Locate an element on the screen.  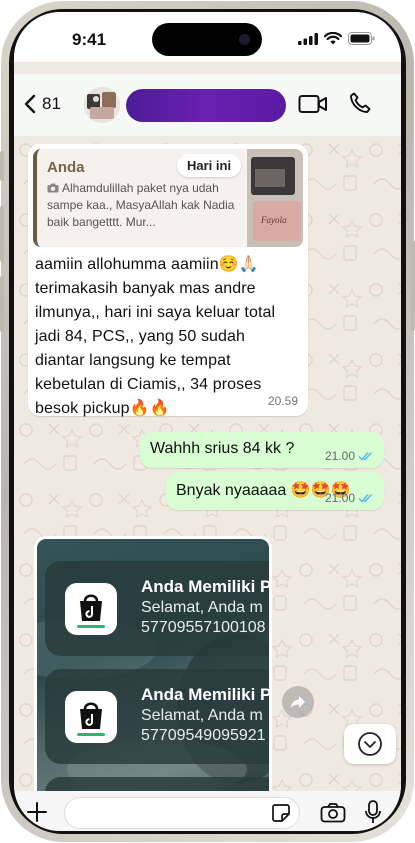
volume-down-button is located at coordinates (2, 304).